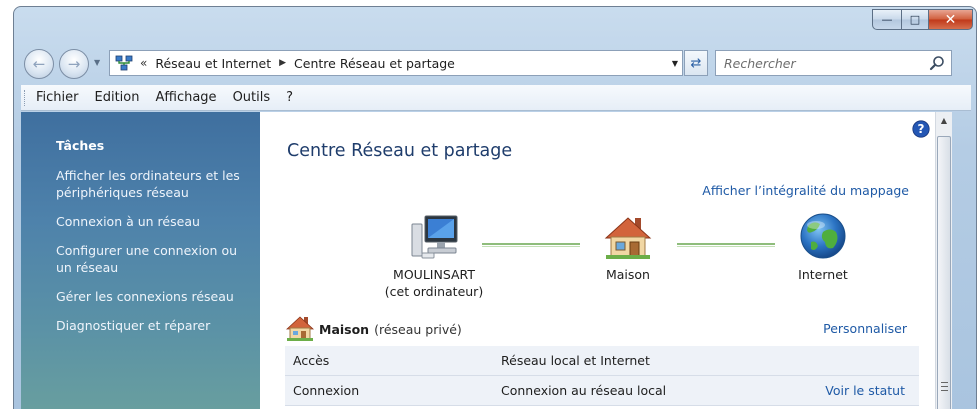 The width and height of the screenshot is (977, 409). I want to click on forward-button: →, so click(74, 64).